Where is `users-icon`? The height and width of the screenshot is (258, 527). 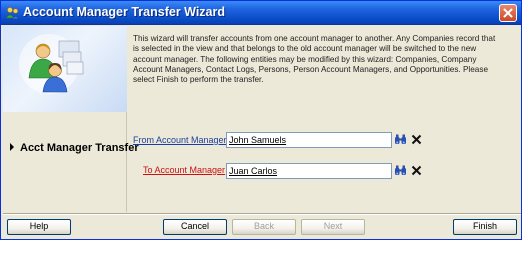 users-icon is located at coordinates (12, 13).